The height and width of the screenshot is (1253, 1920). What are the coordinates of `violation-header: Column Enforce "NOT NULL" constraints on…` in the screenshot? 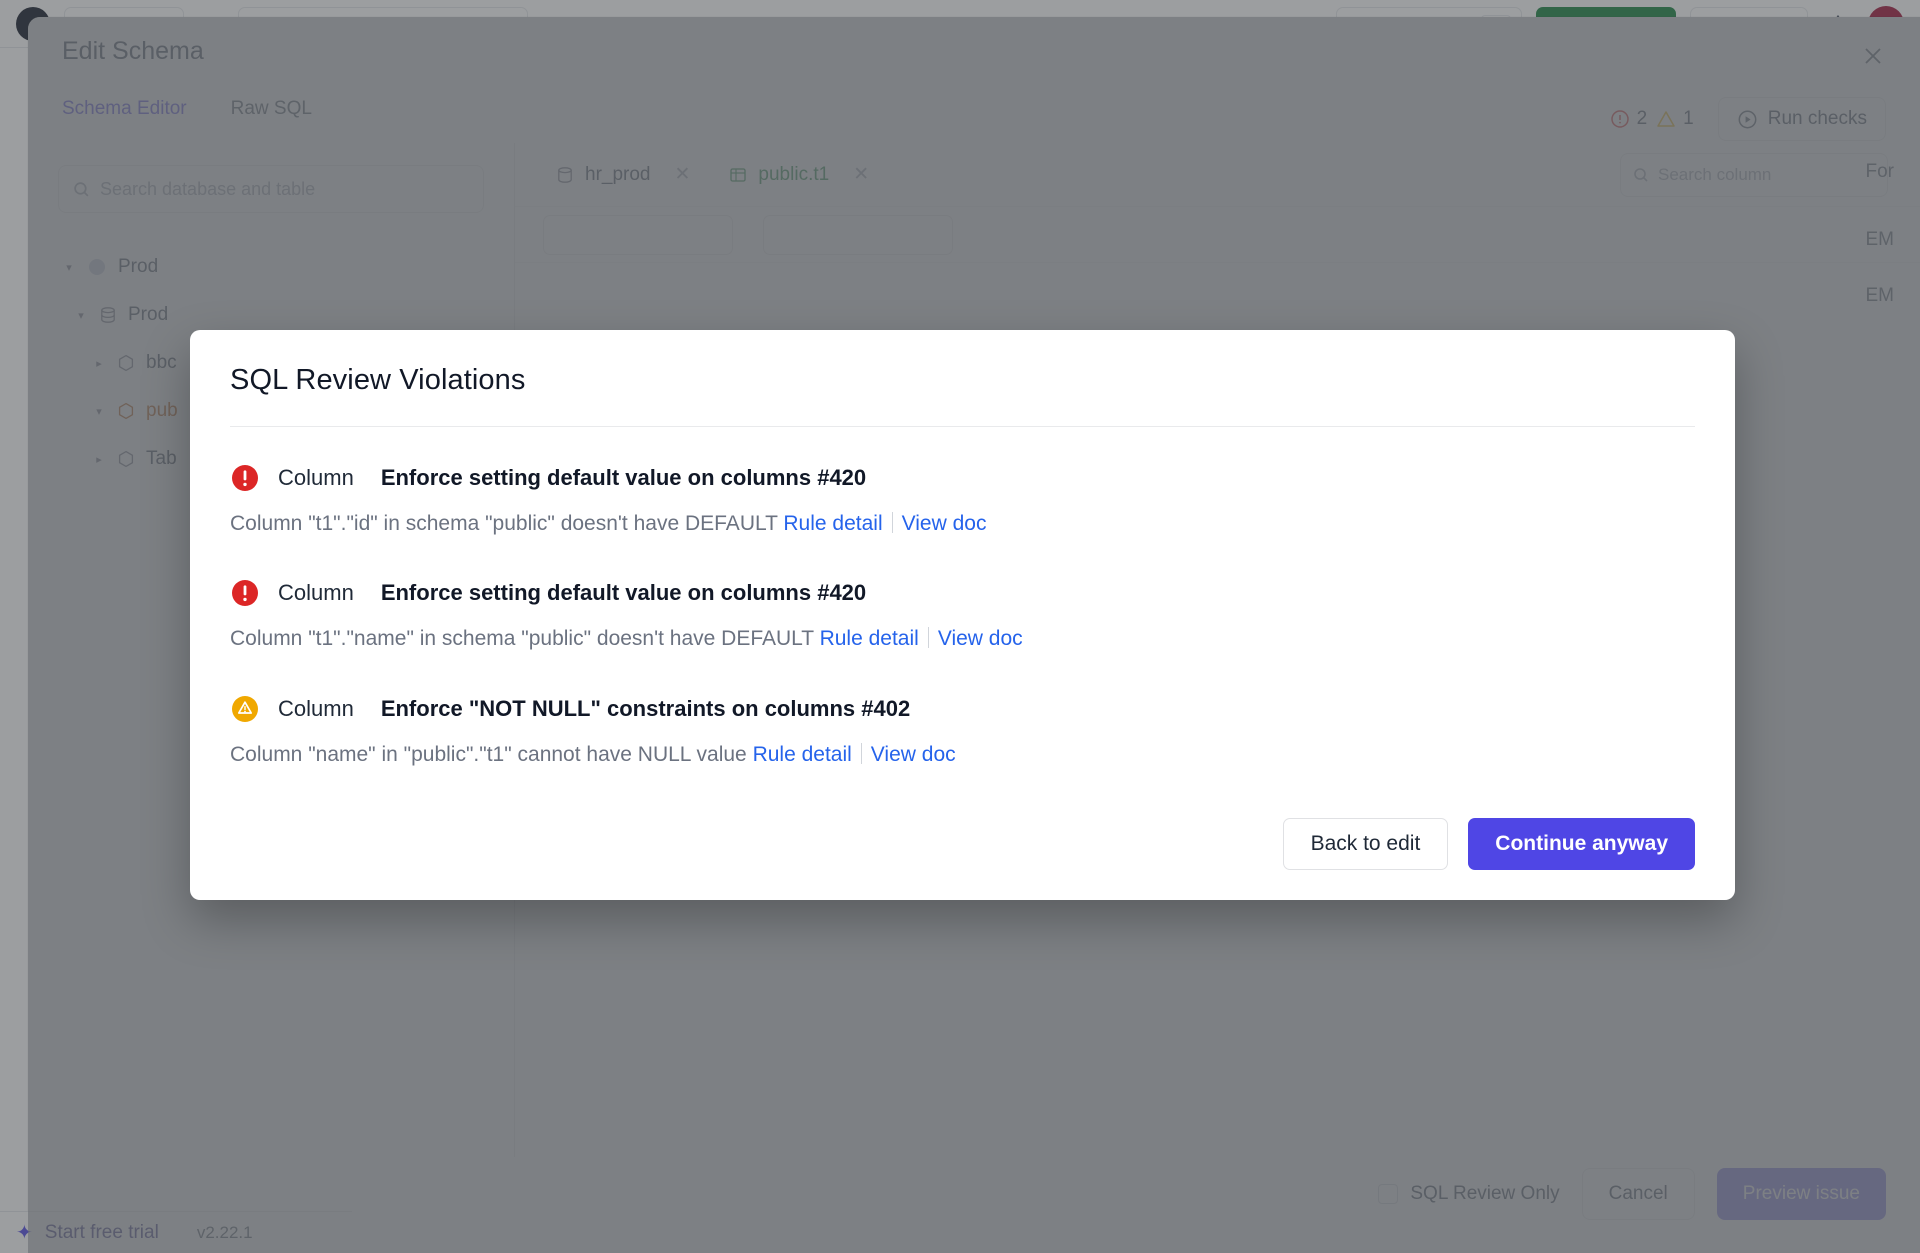 It's located at (962, 709).